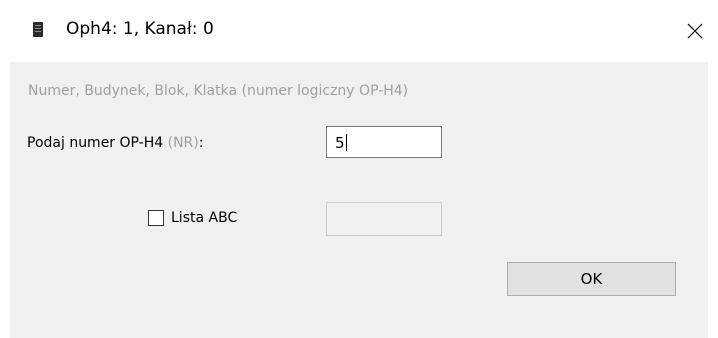  What do you see at coordinates (340, 143) in the screenshot?
I see `nr-input-value: 5` at bounding box center [340, 143].